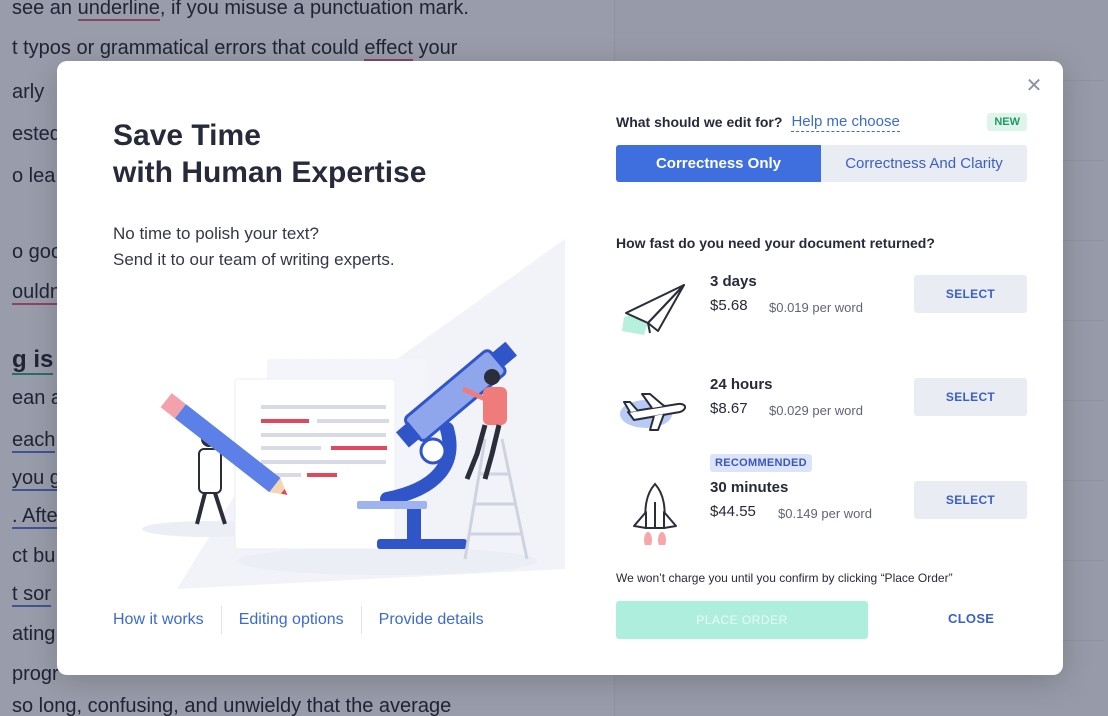 The width and height of the screenshot is (1108, 716). Describe the element at coordinates (845, 122) in the screenshot. I see `help-me-choose-link: Help me choose` at that location.